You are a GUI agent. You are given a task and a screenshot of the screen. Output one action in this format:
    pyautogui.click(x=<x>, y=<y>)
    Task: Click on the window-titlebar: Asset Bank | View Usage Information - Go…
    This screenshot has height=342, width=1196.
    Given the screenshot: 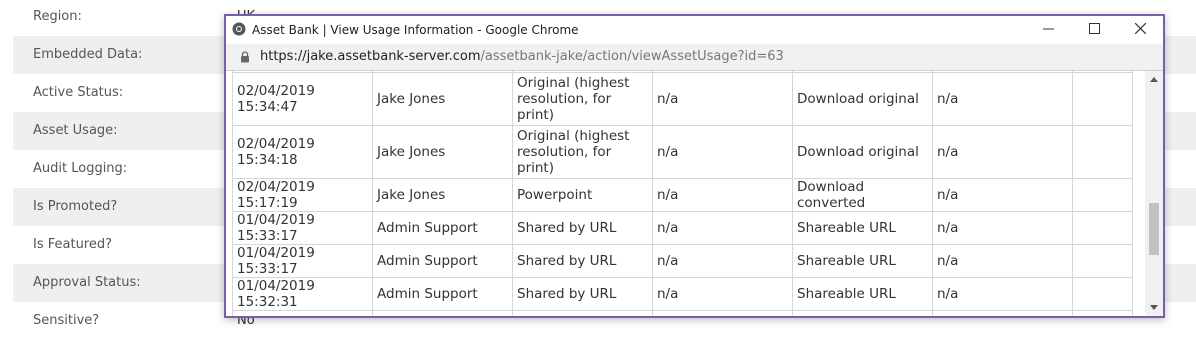 What is the action you would take?
    pyautogui.click(x=694, y=30)
    